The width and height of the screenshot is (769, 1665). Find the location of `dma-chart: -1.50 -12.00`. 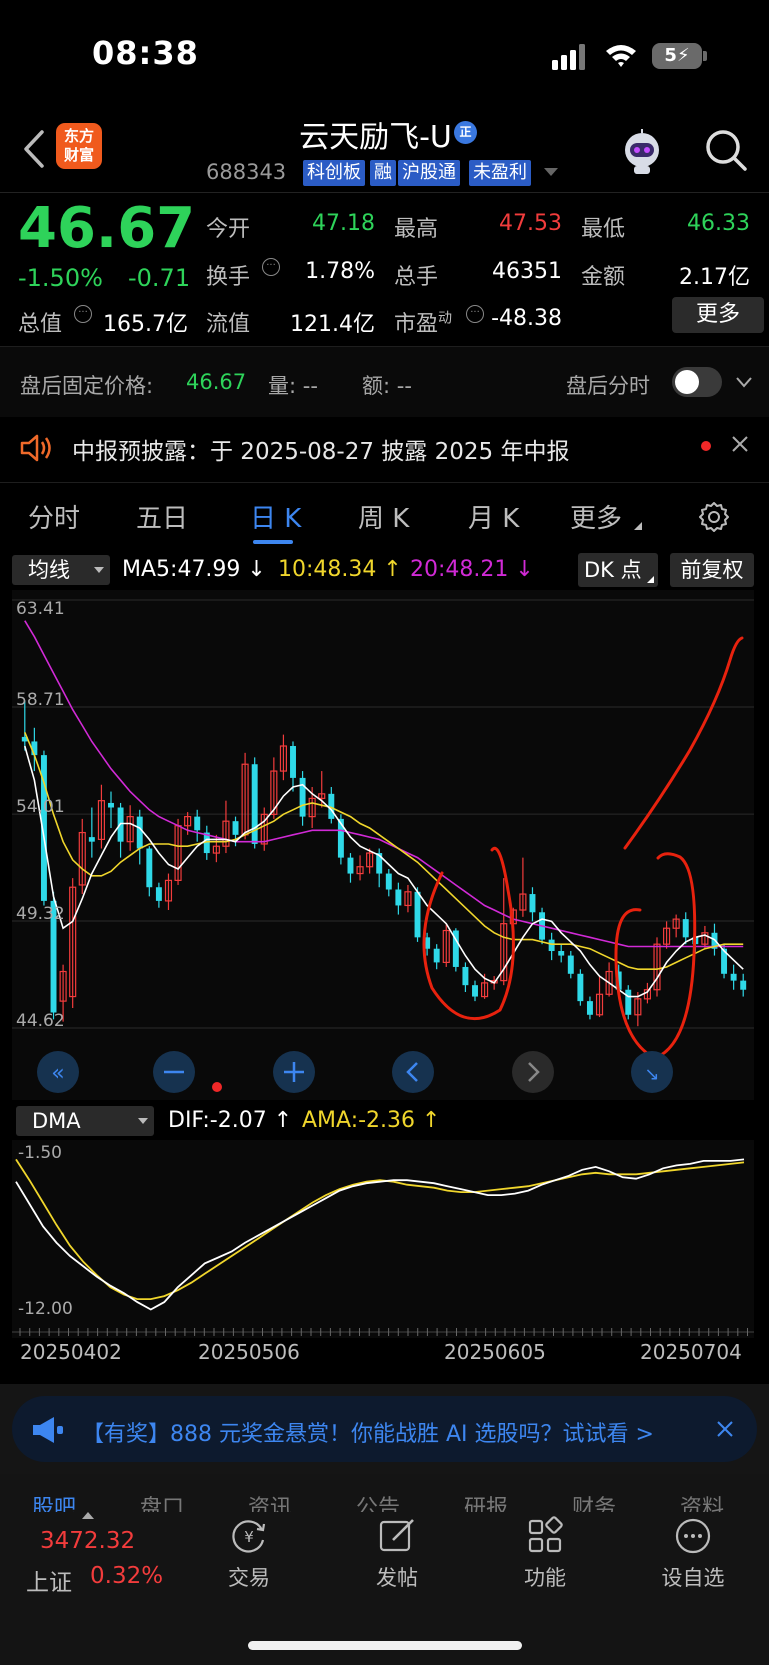

dma-chart: -1.50 -12.00 is located at coordinates (384, 1240).